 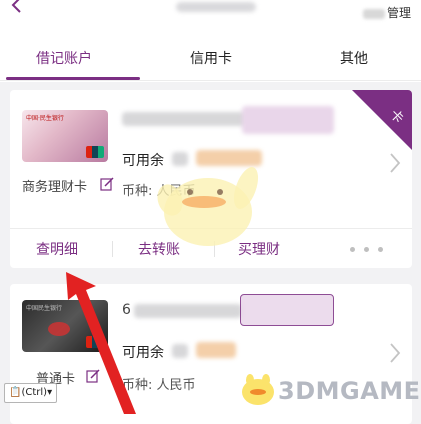 What do you see at coordinates (258, 389) in the screenshot?
I see `mascot-logo-icon` at bounding box center [258, 389].